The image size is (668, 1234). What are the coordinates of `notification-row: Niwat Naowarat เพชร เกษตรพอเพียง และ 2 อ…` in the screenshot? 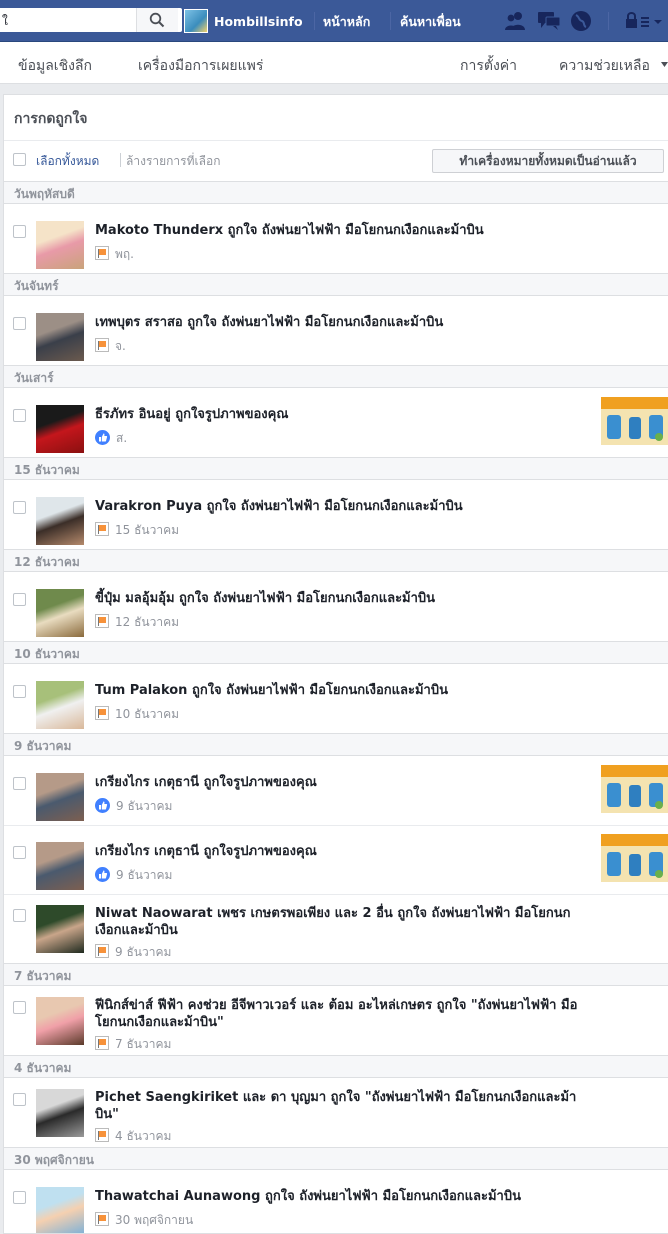 It's located at (336, 929).